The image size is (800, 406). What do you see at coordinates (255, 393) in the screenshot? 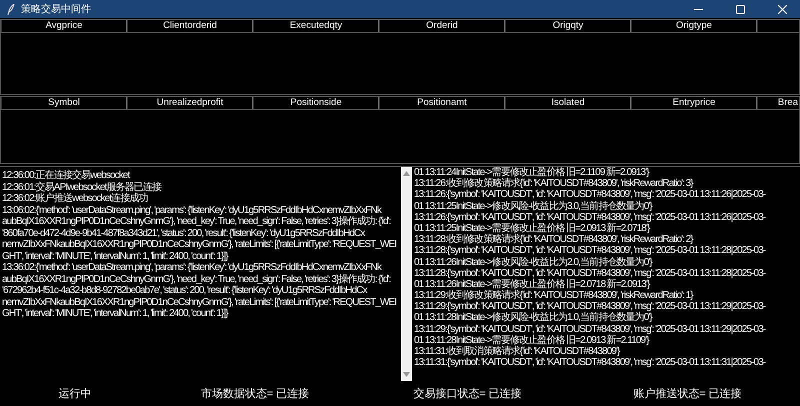
I see `status-text: 市场数据状态= 已连接` at bounding box center [255, 393].